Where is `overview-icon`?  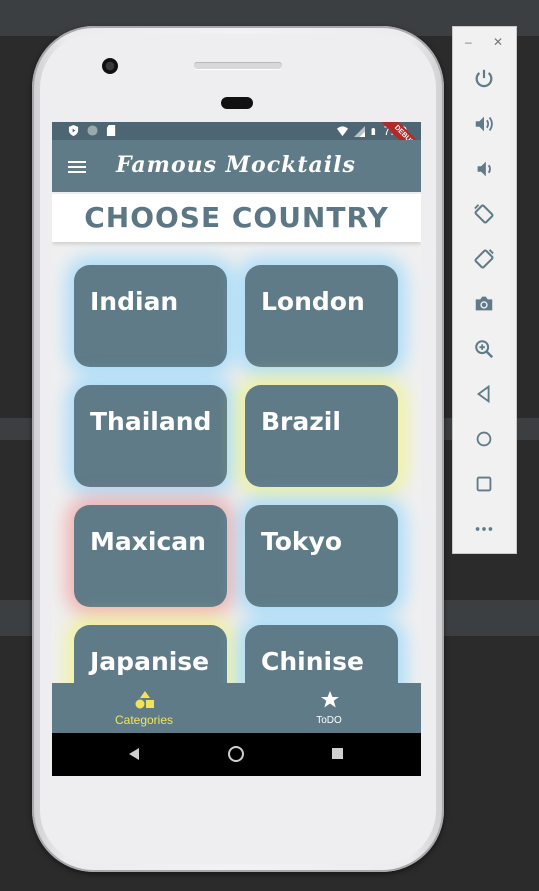 overview-icon is located at coordinates (484, 484).